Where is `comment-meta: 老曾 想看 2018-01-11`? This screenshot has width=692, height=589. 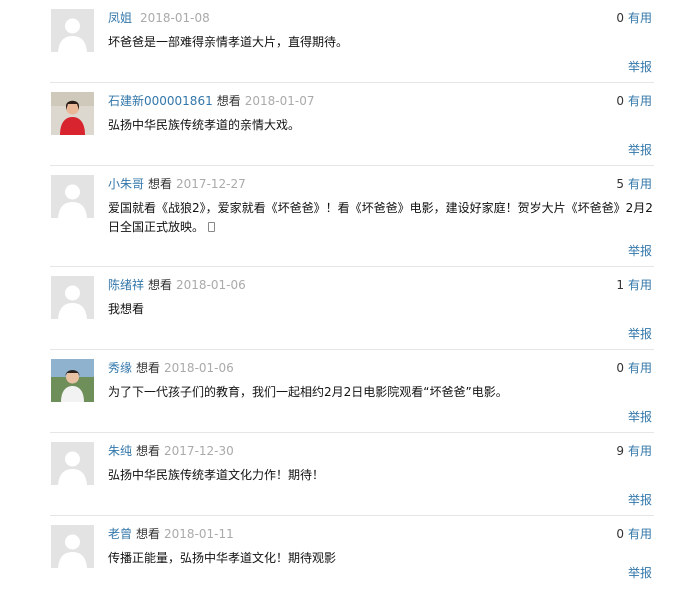 comment-meta: 老曾 想看 2018-01-11 is located at coordinates (171, 534).